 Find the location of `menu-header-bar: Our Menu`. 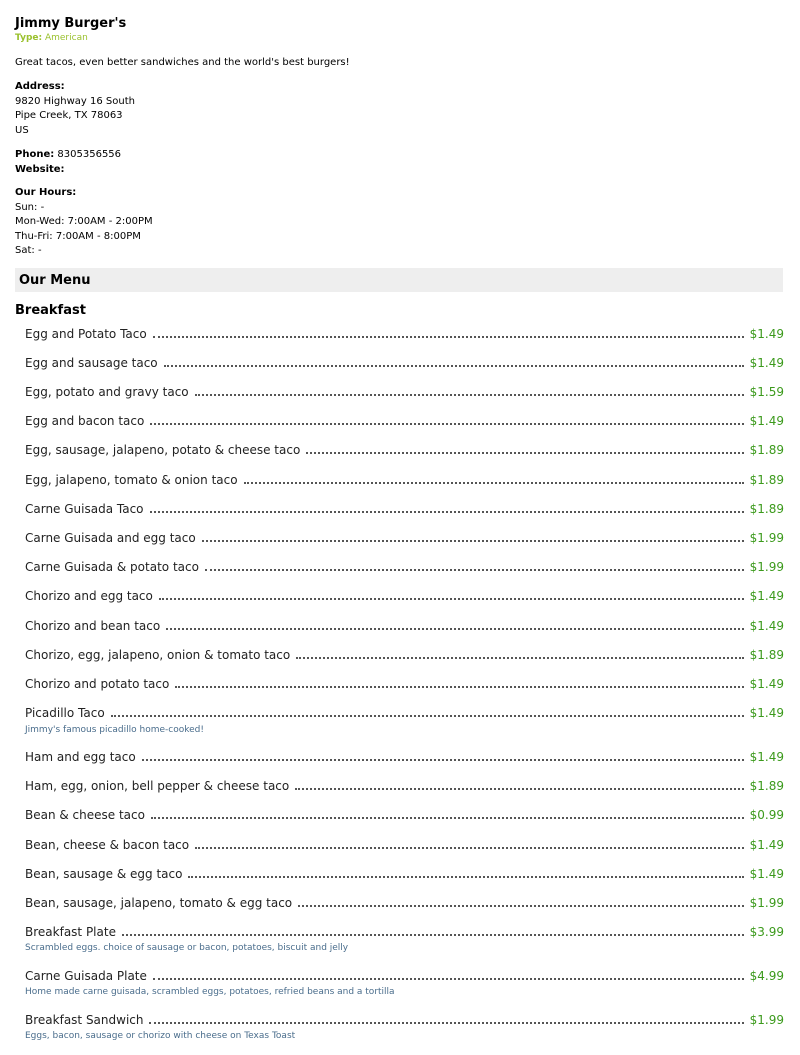

menu-header-bar: Our Menu is located at coordinates (399, 280).